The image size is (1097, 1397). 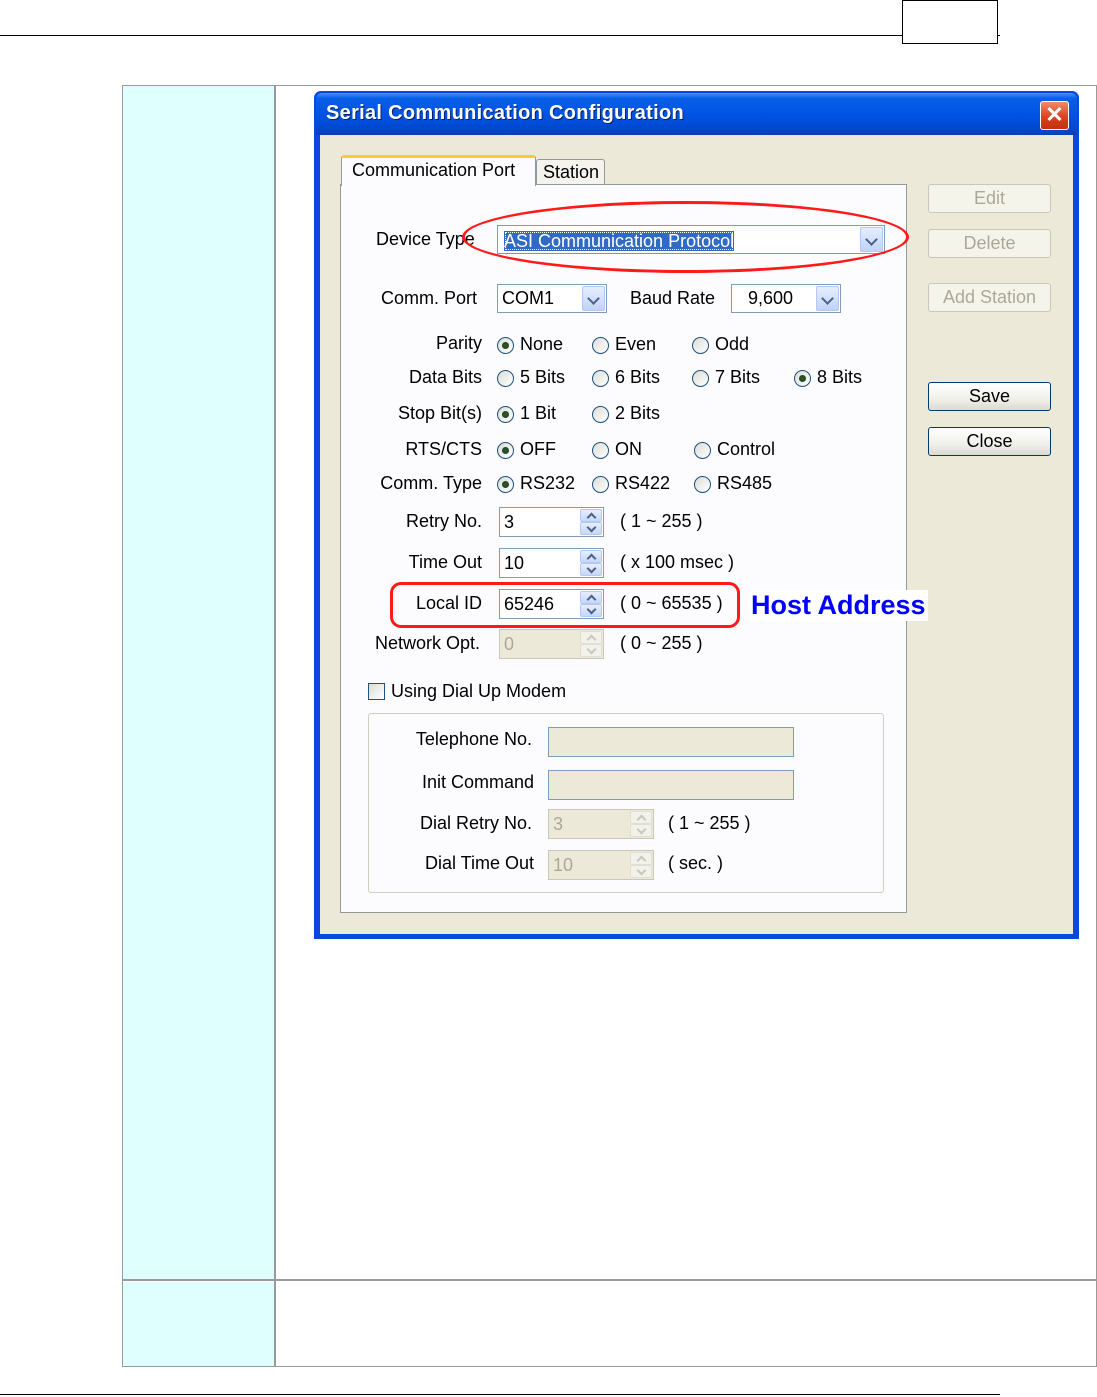 I want to click on parity-label: Parity, so click(x=458, y=343).